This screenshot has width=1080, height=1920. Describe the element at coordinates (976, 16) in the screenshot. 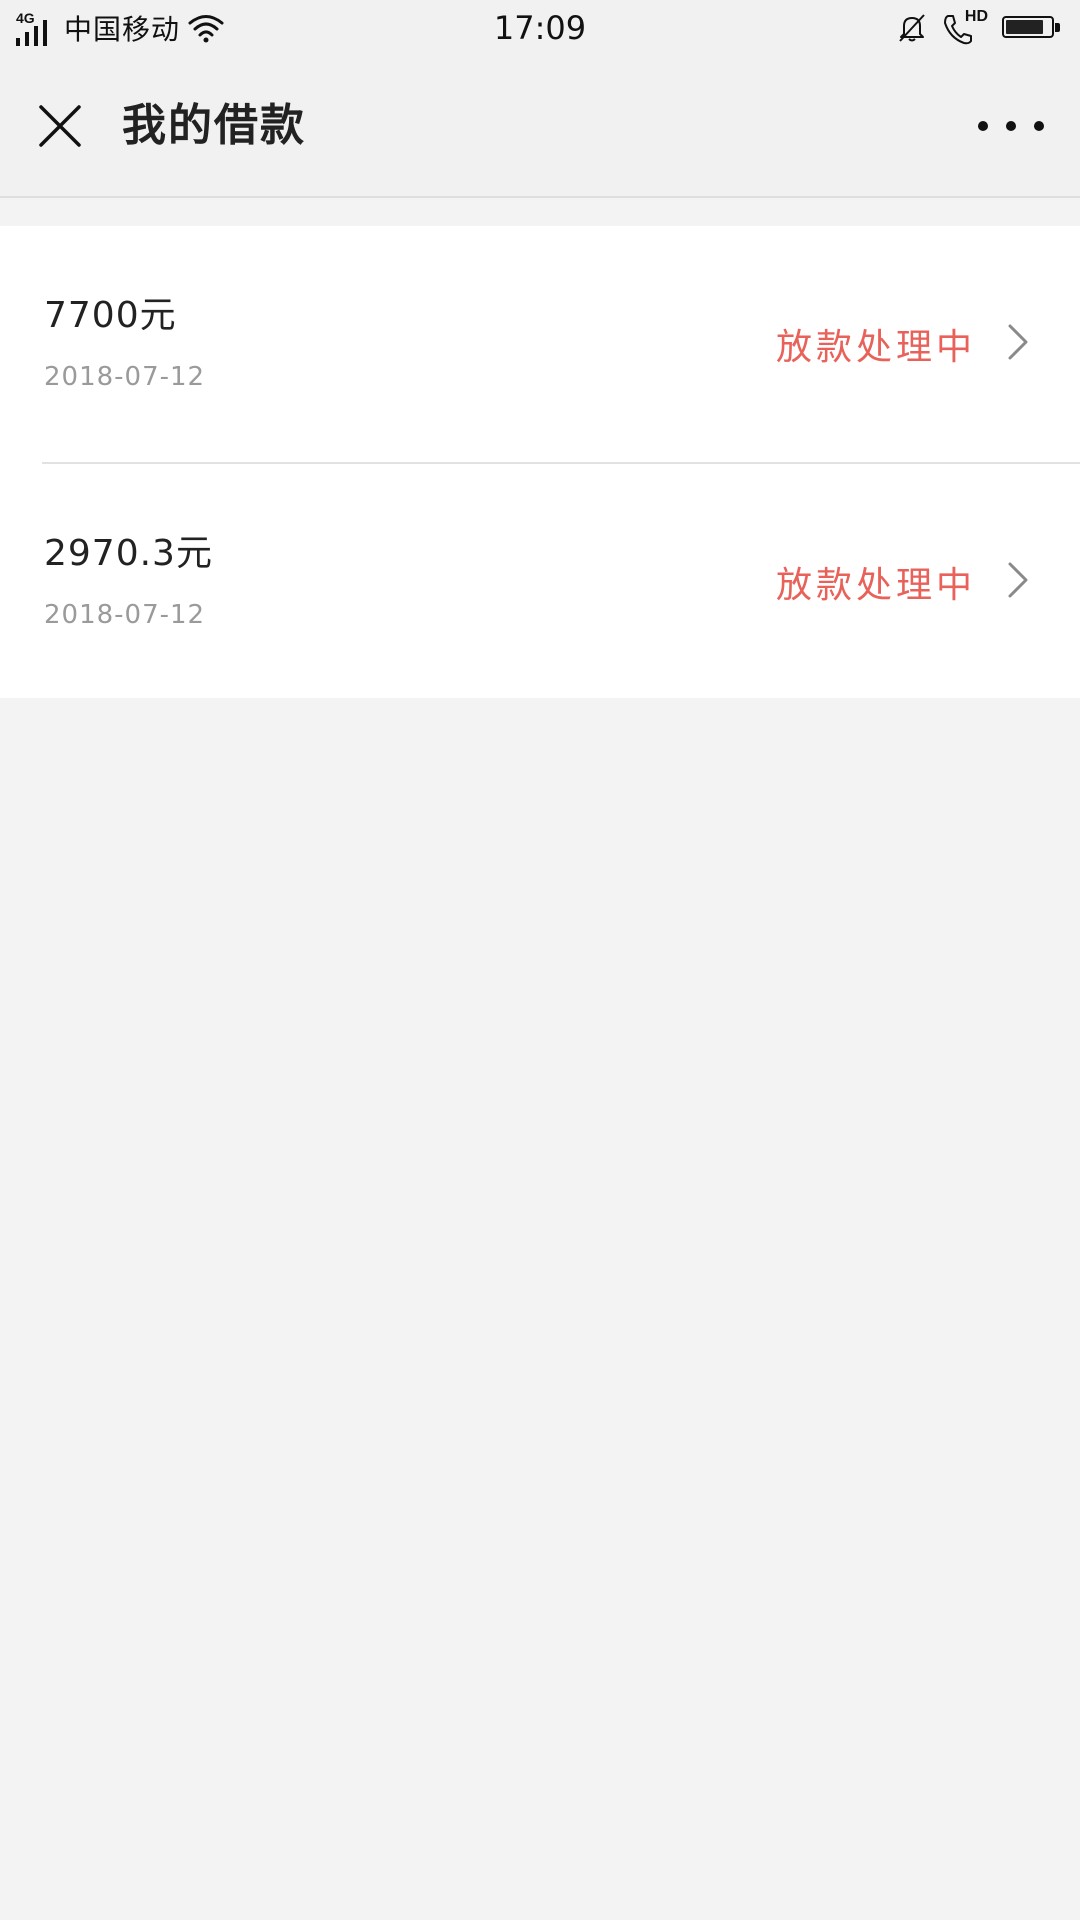

I see `hd-label: HD` at that location.